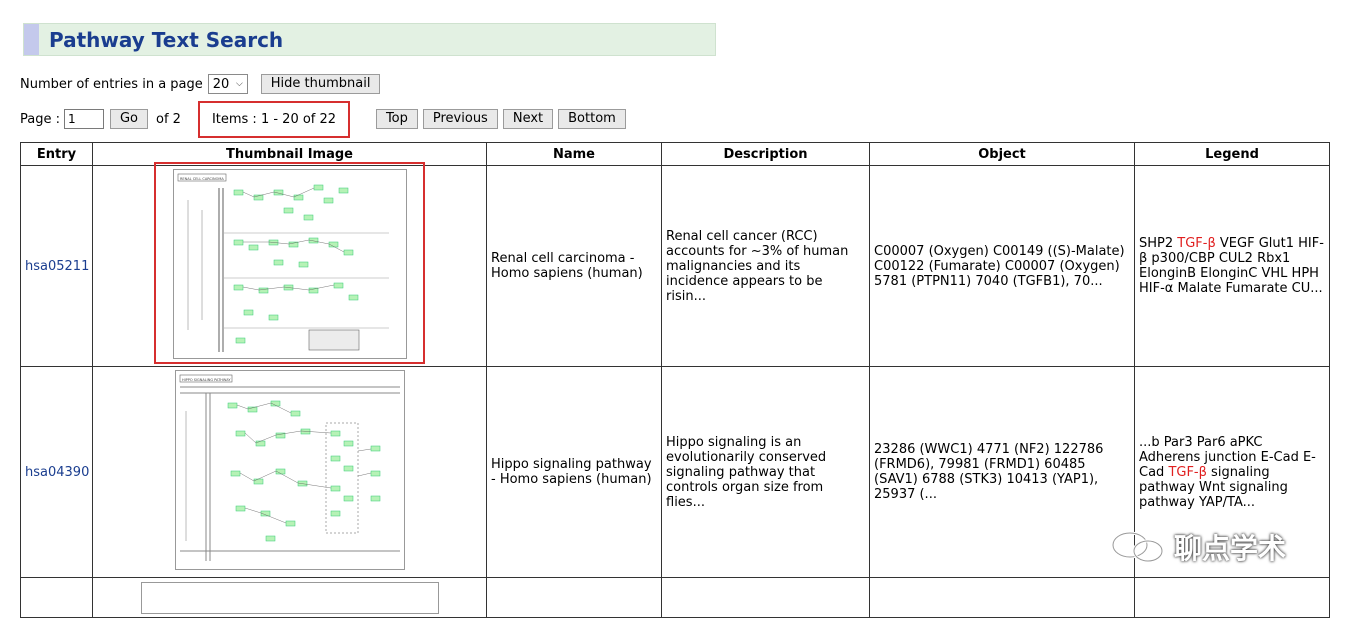 The image size is (1349, 618). I want to click on thumbnail-cell: HIPPO SIGNALING PATHWAY, so click(289, 472).